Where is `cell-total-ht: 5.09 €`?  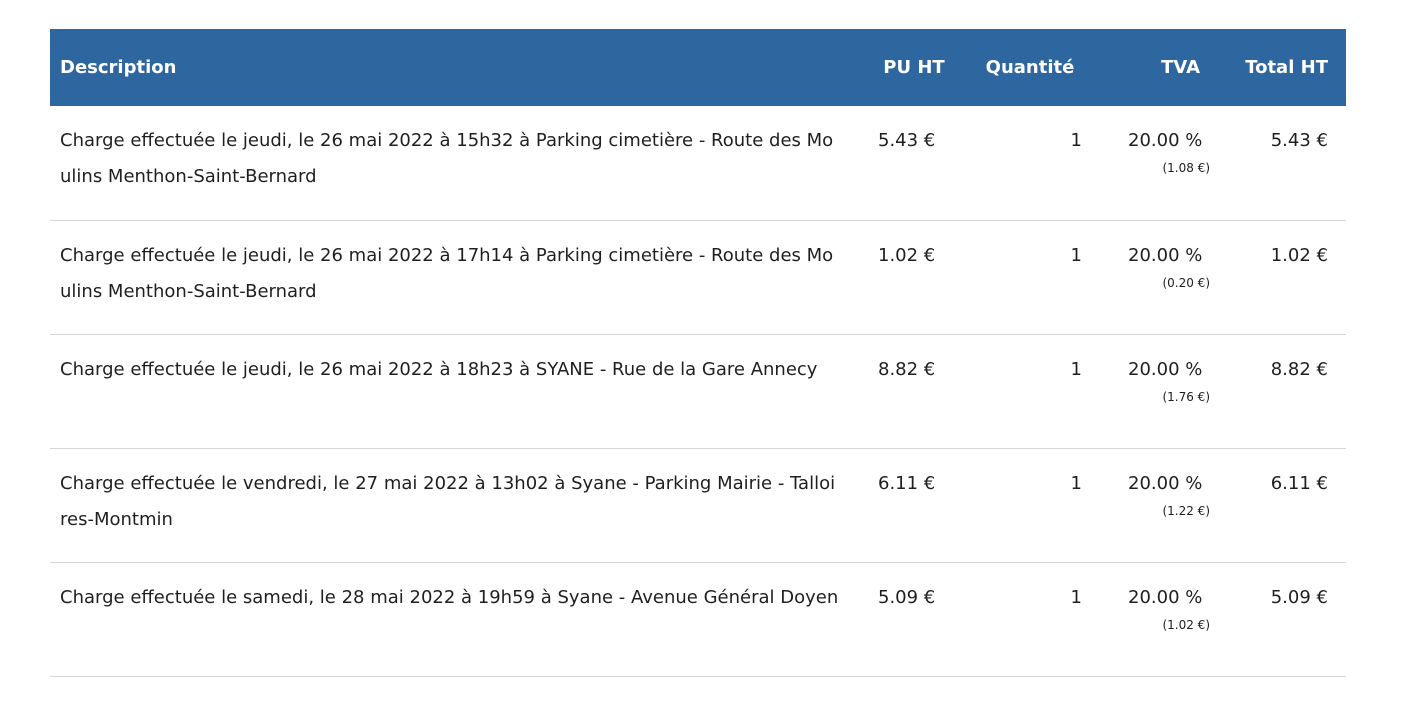 cell-total-ht: 5.09 € is located at coordinates (1299, 597).